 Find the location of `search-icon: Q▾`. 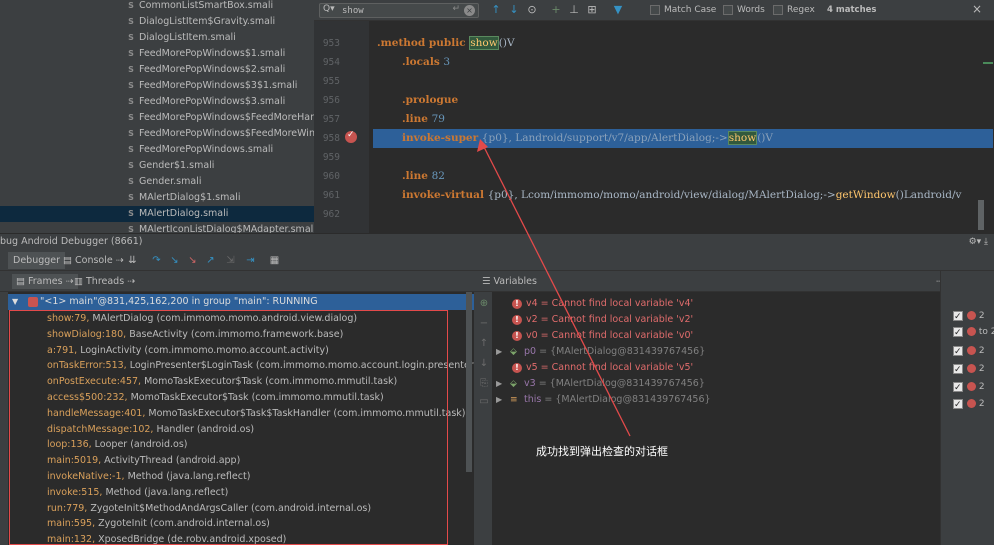

search-icon: Q▾ is located at coordinates (329, 9).